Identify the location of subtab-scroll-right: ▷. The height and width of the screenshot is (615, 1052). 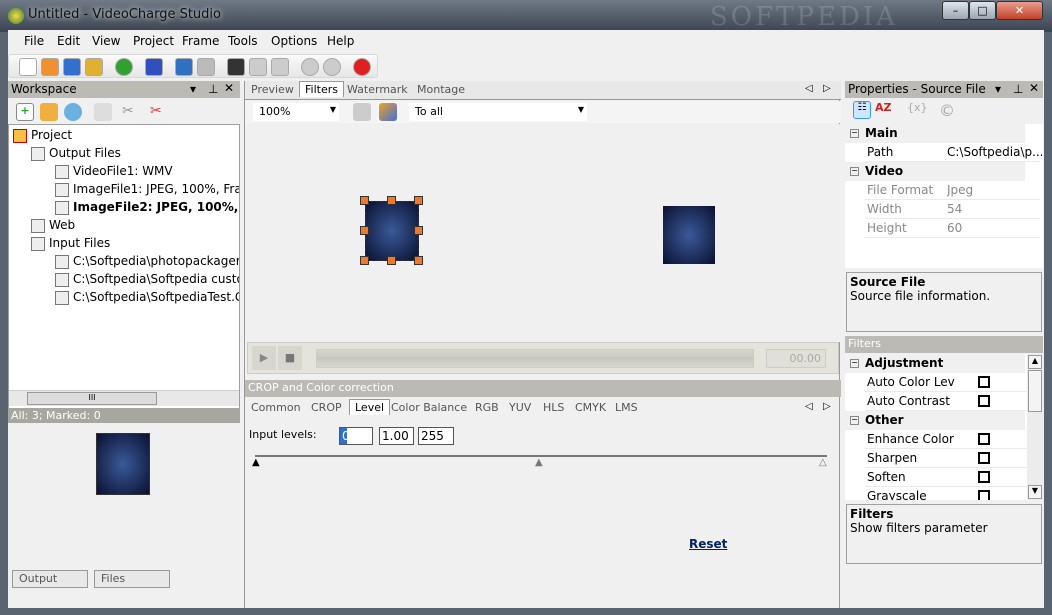
(827, 406).